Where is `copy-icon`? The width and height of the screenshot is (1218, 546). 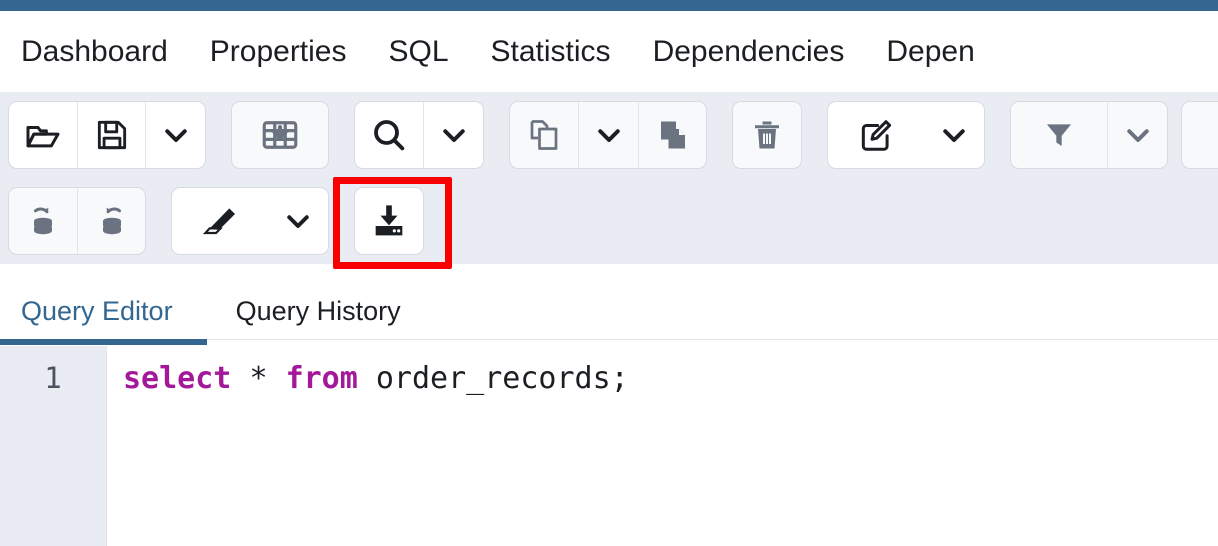 copy-icon is located at coordinates (544, 135).